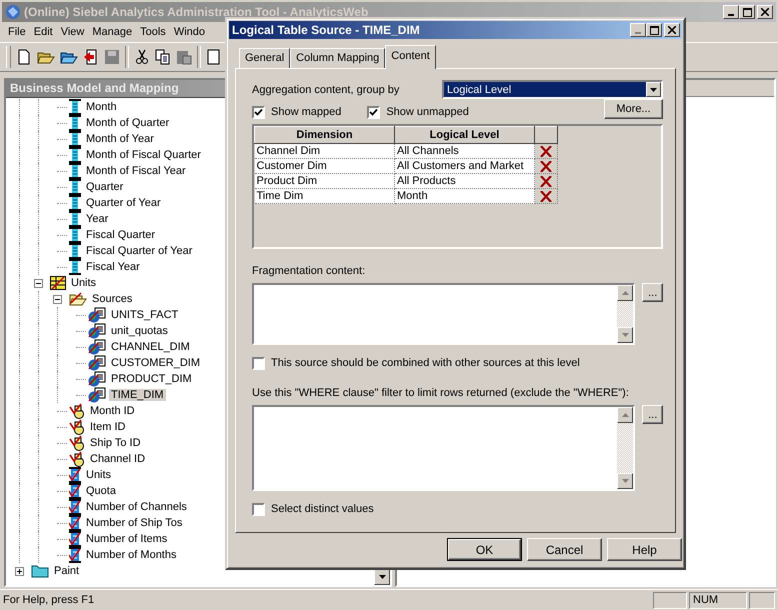 Image resolution: width=778 pixels, height=610 pixels. Describe the element at coordinates (112, 299) in the screenshot. I see `tree-item: Sources` at that location.